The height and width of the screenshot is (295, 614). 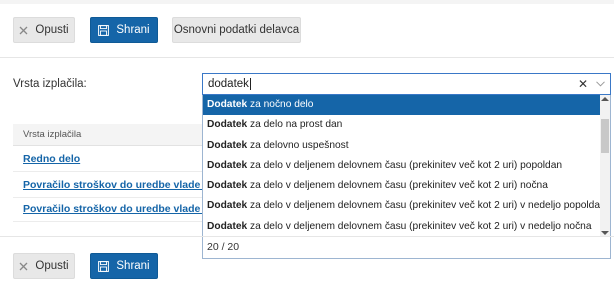 What do you see at coordinates (401, 125) in the screenshot?
I see `dropdown-option: Dodatek za delo na prost dan` at bounding box center [401, 125].